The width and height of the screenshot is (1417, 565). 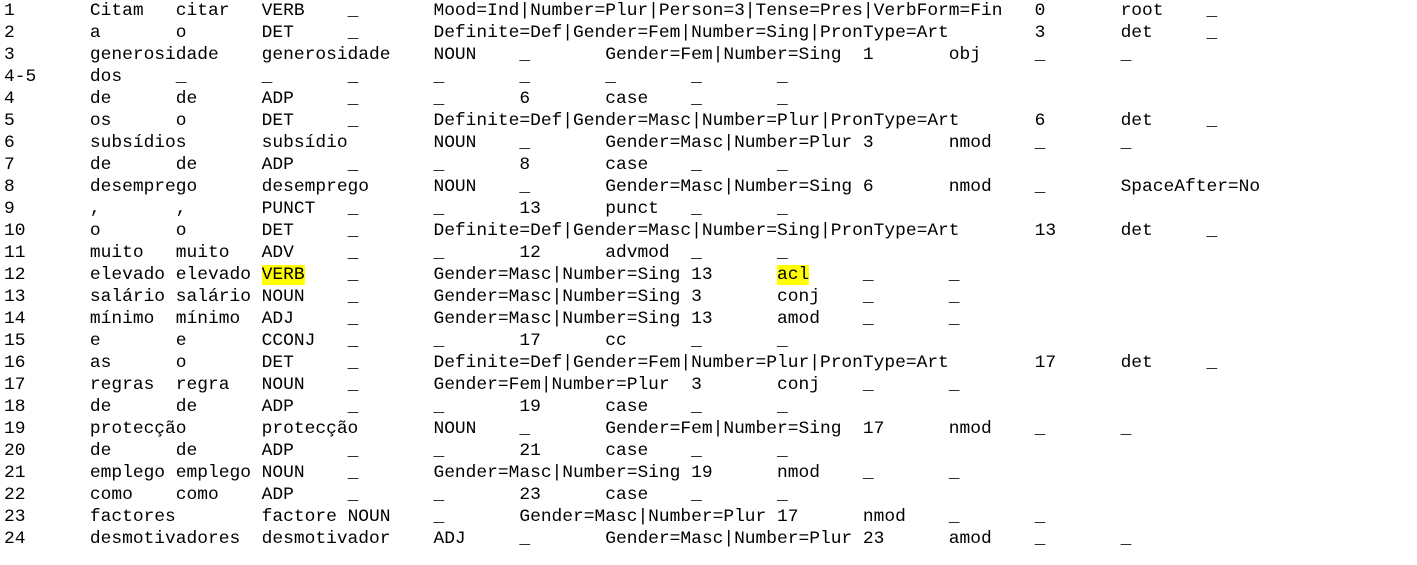 What do you see at coordinates (95, 341) in the screenshot?
I see `conllu-field: e` at bounding box center [95, 341].